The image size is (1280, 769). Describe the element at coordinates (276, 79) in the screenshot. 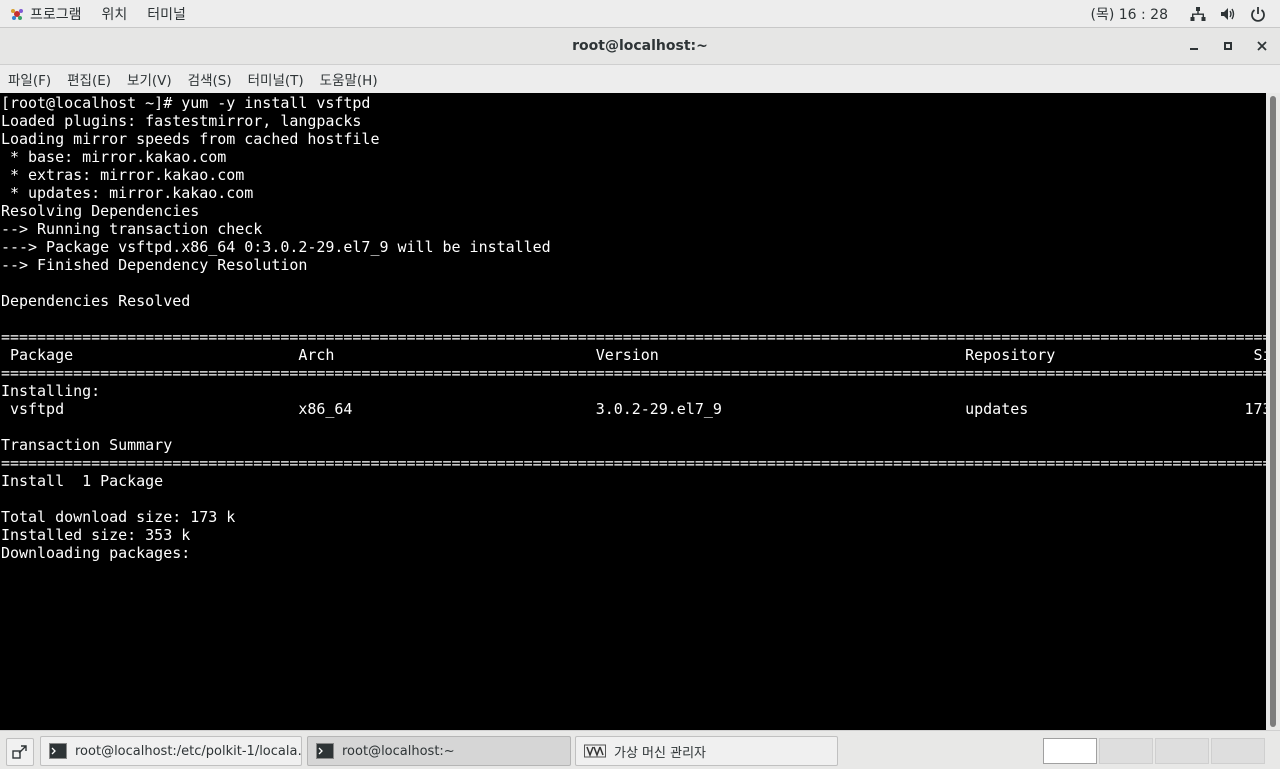

I see `menu-terminal: 터미널(T)` at that location.